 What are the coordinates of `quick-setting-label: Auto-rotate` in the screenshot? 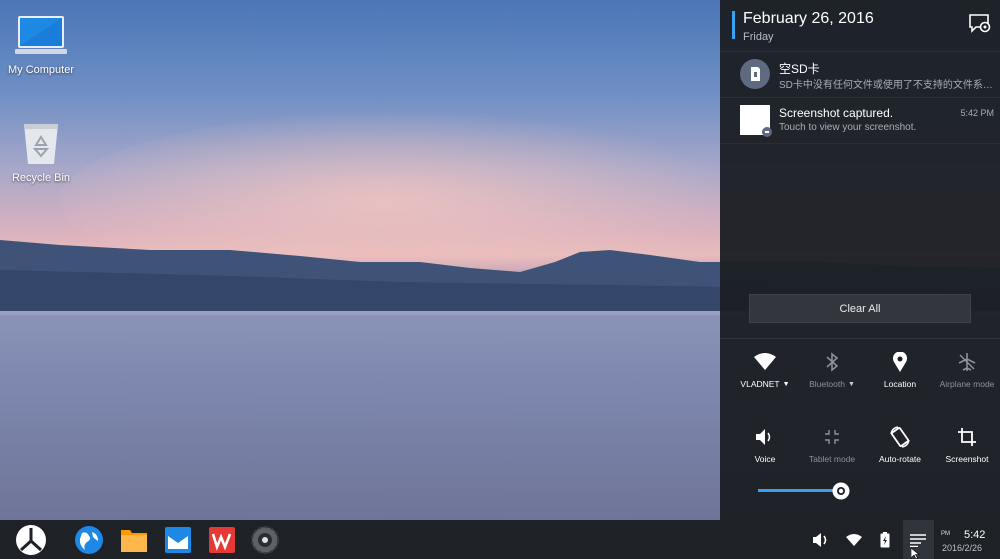 It's located at (900, 459).